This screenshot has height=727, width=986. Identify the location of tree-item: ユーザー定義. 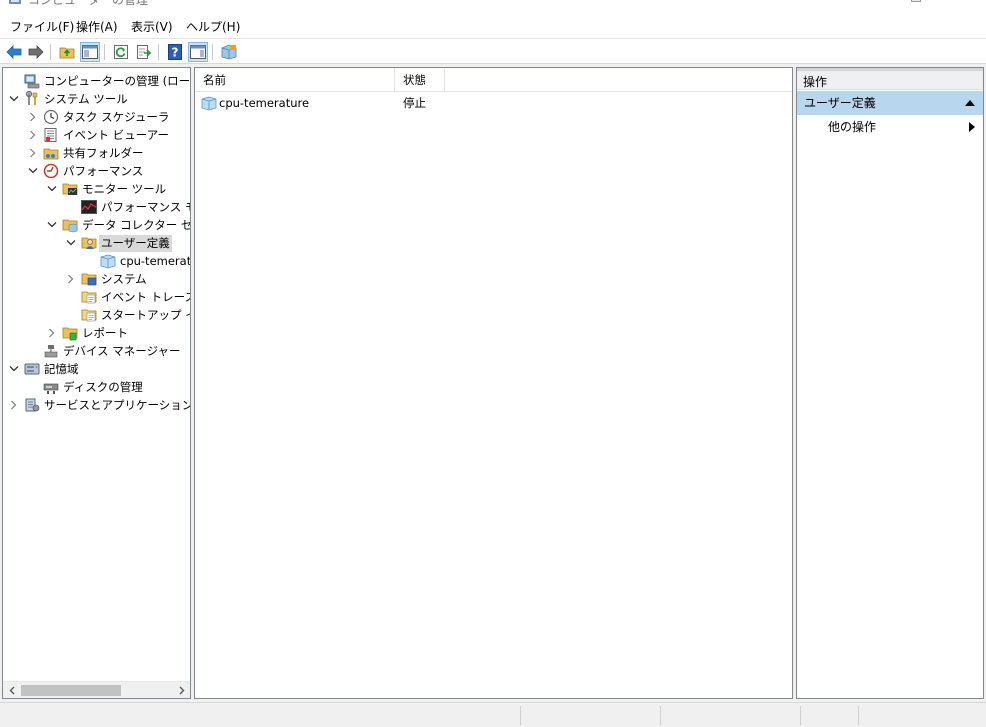
(117, 243).